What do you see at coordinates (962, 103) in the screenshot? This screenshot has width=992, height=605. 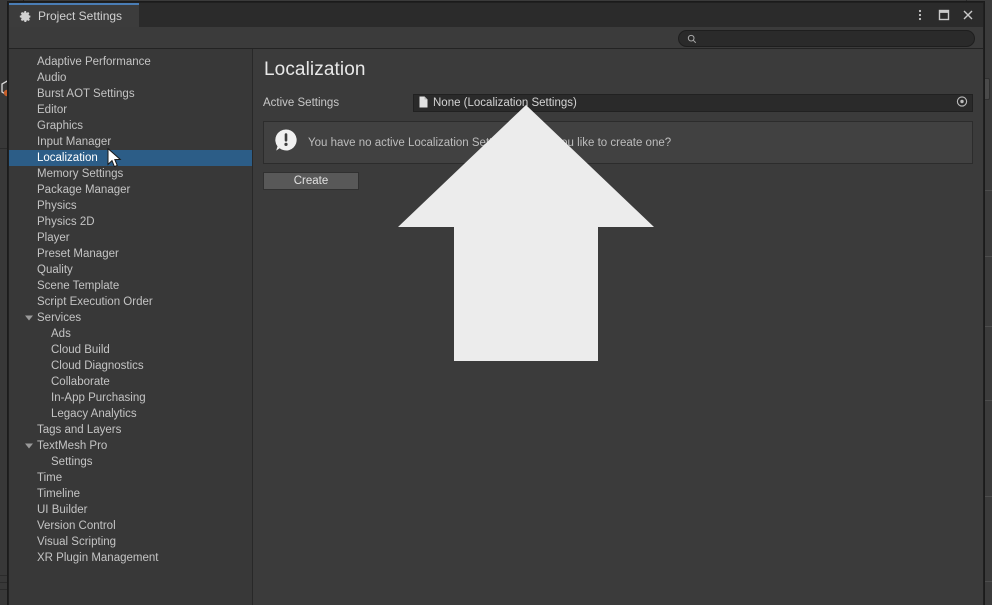 I see `object-picker-icon` at bounding box center [962, 103].